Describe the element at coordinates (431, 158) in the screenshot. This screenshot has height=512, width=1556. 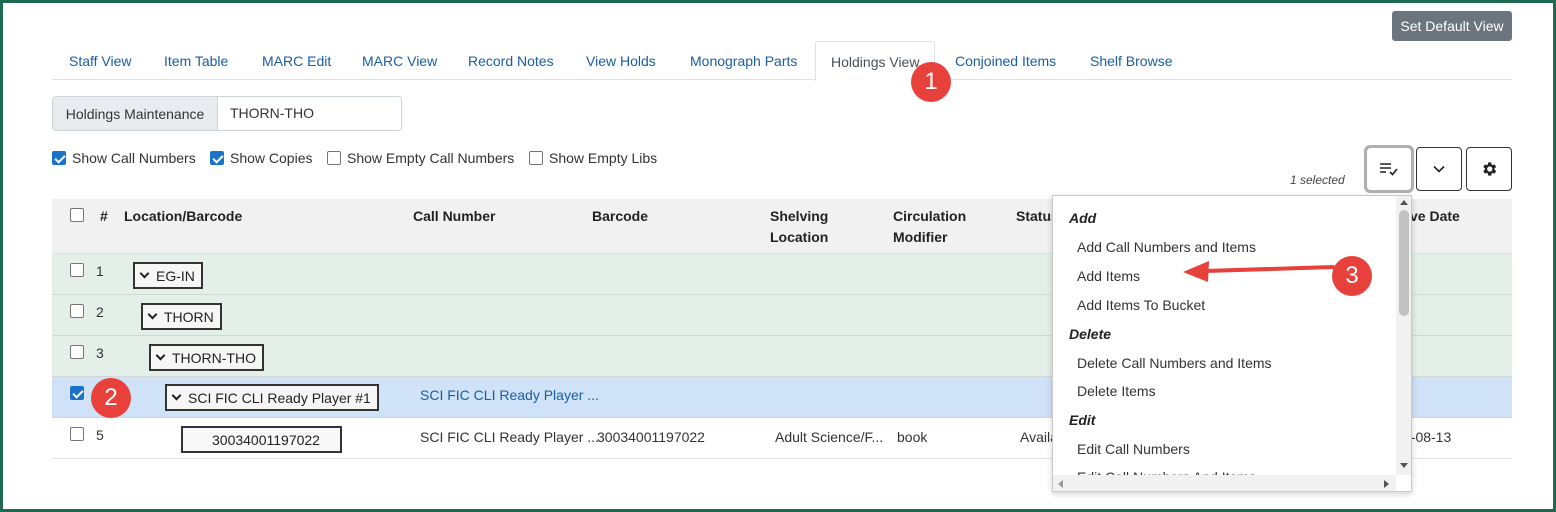
I see `show-empty-call-numbers-label: Show Empty Call Numbers` at that location.